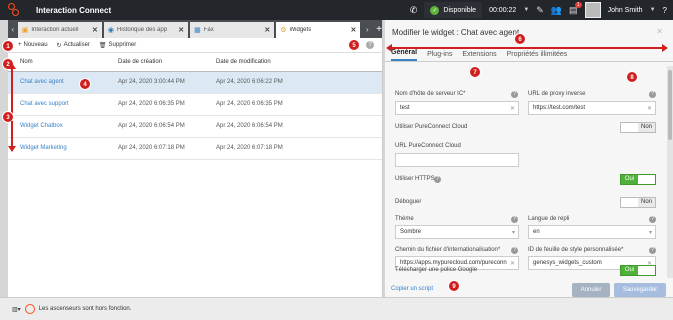 The height and width of the screenshot is (320, 673). What do you see at coordinates (59, 45) in the screenshot?
I see `refresh-icon: ↻` at bounding box center [59, 45].